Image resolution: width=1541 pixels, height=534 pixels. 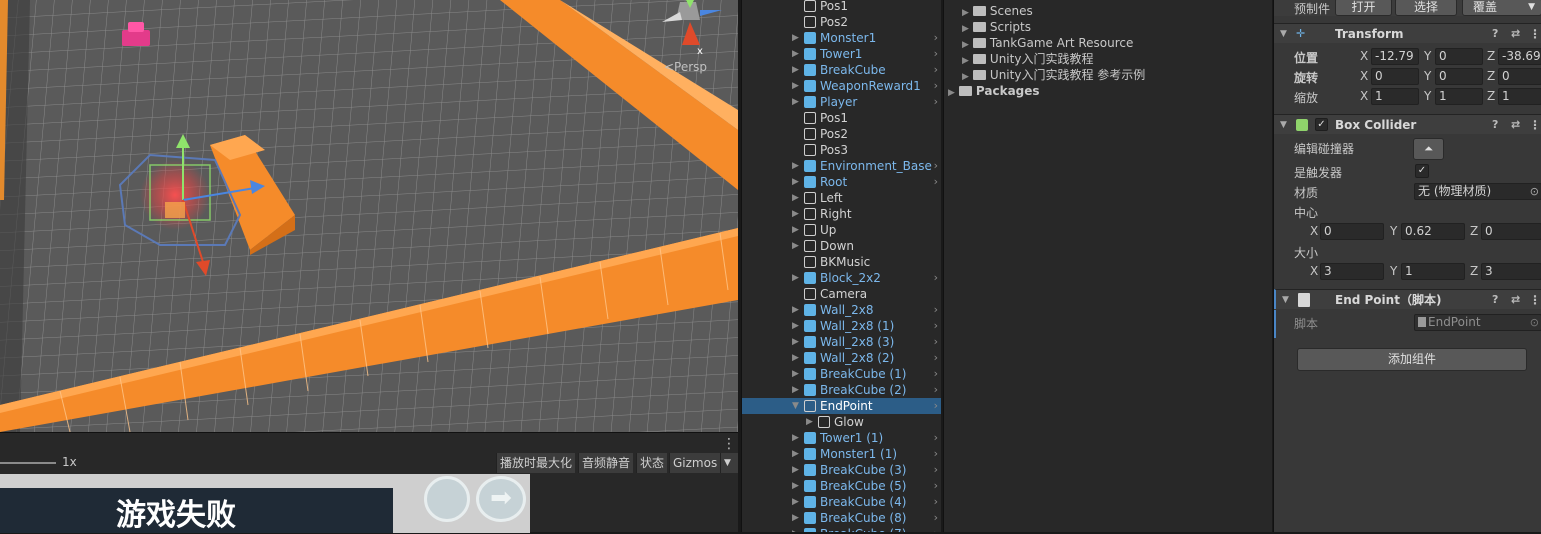 I want to click on box-collider-header: ▼ ✓ Box Collider ? ⇄ ⋮, so click(x=1407, y=124).